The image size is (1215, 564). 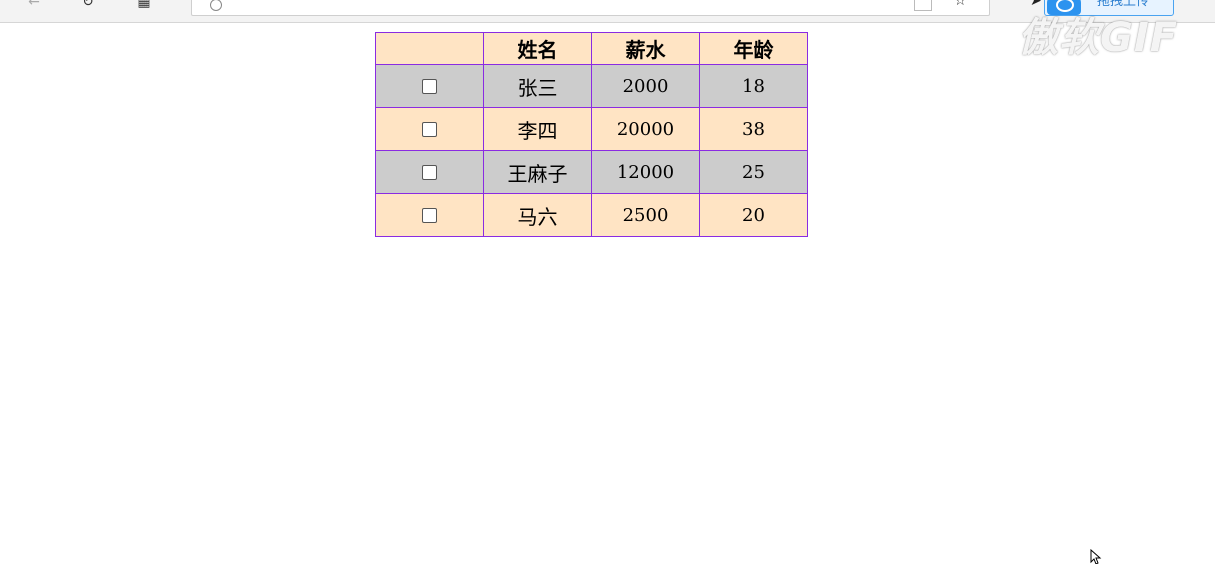 I want to click on name-cell: 马六, so click(x=537, y=215).